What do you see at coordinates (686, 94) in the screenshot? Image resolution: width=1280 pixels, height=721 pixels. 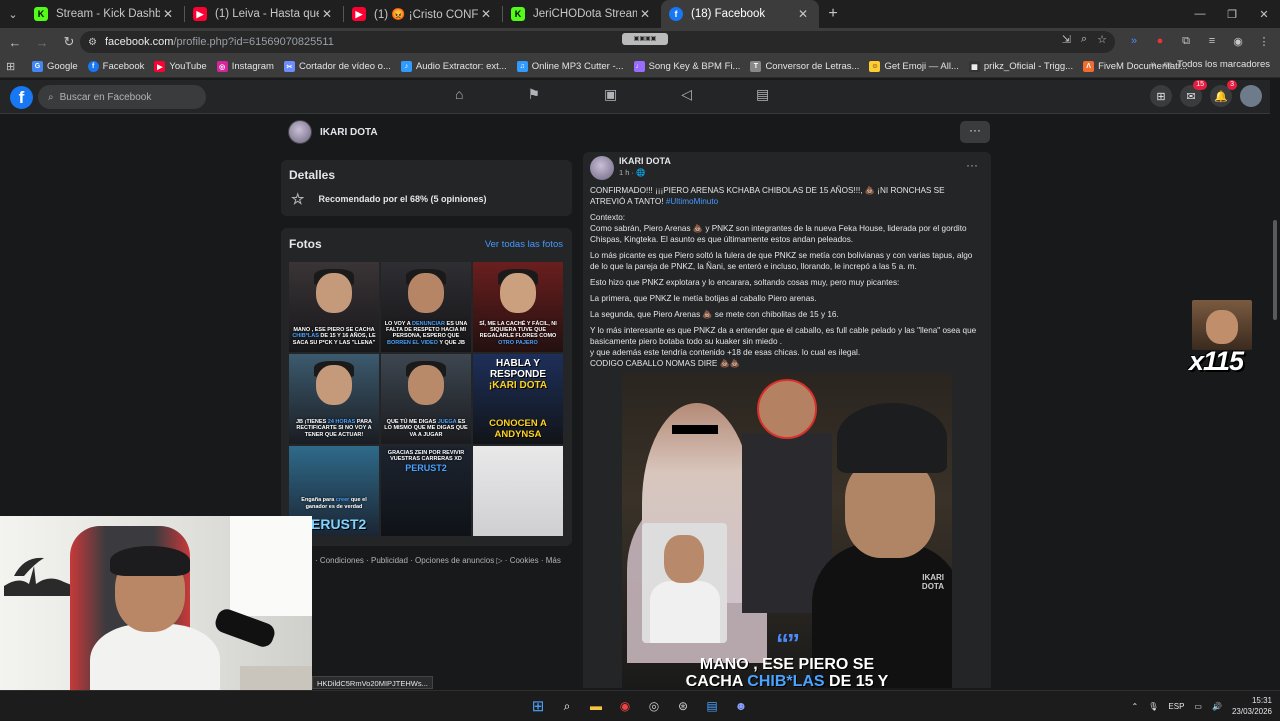 I see `megaphone-icon: ◁` at bounding box center [686, 94].